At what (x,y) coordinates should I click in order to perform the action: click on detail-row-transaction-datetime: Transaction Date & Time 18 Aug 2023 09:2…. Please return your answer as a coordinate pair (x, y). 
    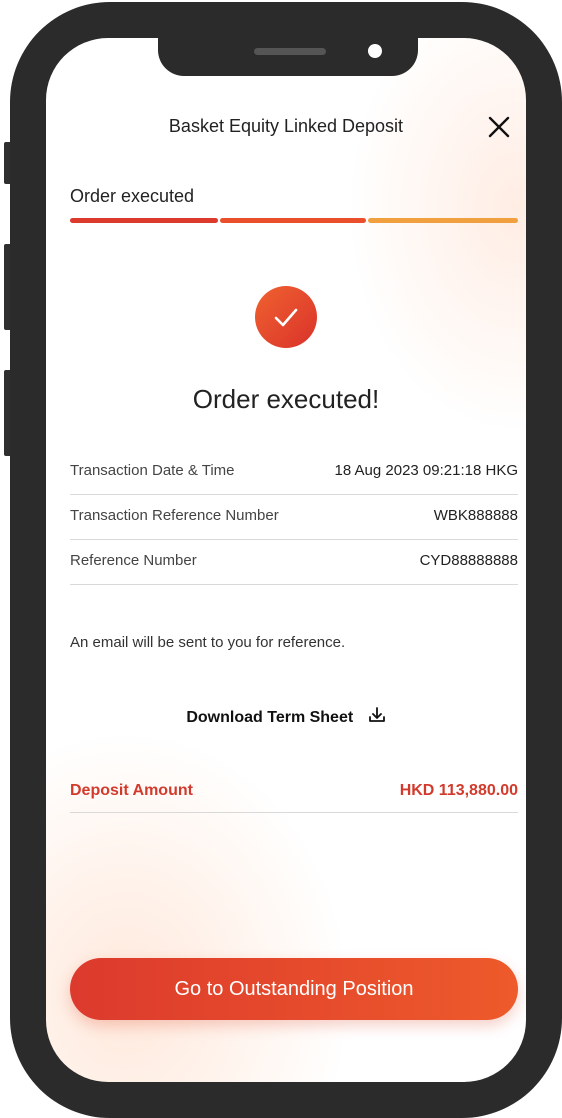
    Looking at the image, I should click on (294, 472).